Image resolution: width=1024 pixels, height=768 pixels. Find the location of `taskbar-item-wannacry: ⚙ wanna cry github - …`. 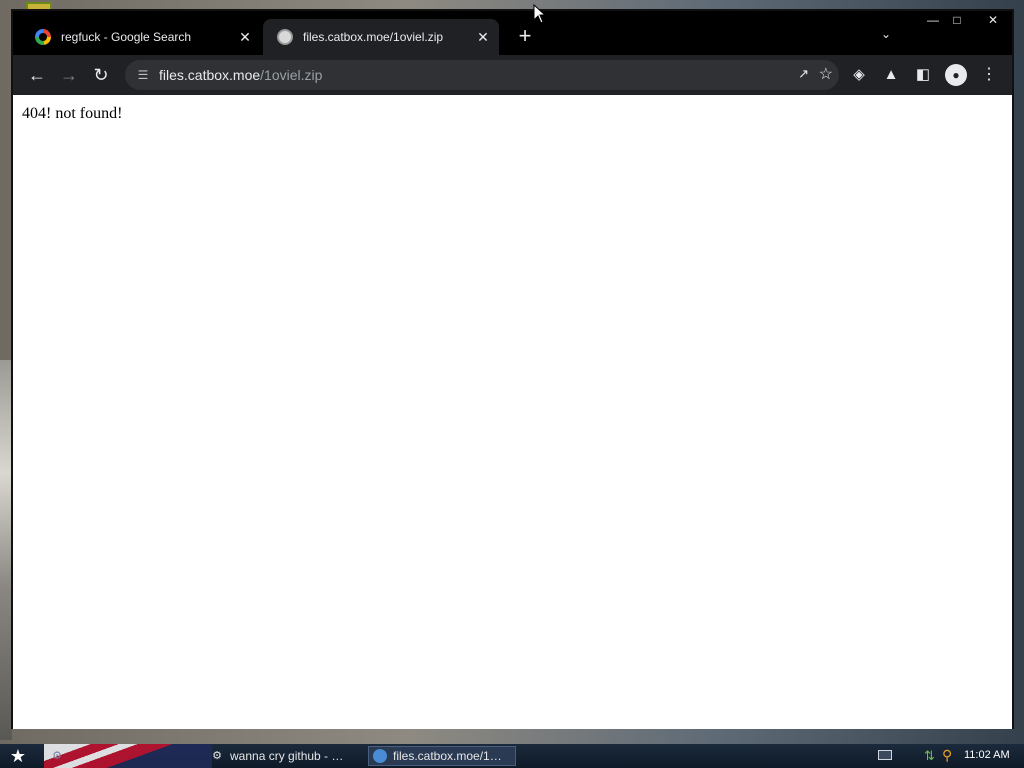

taskbar-item-wannacry: ⚙ wanna cry github - … is located at coordinates (285, 756).